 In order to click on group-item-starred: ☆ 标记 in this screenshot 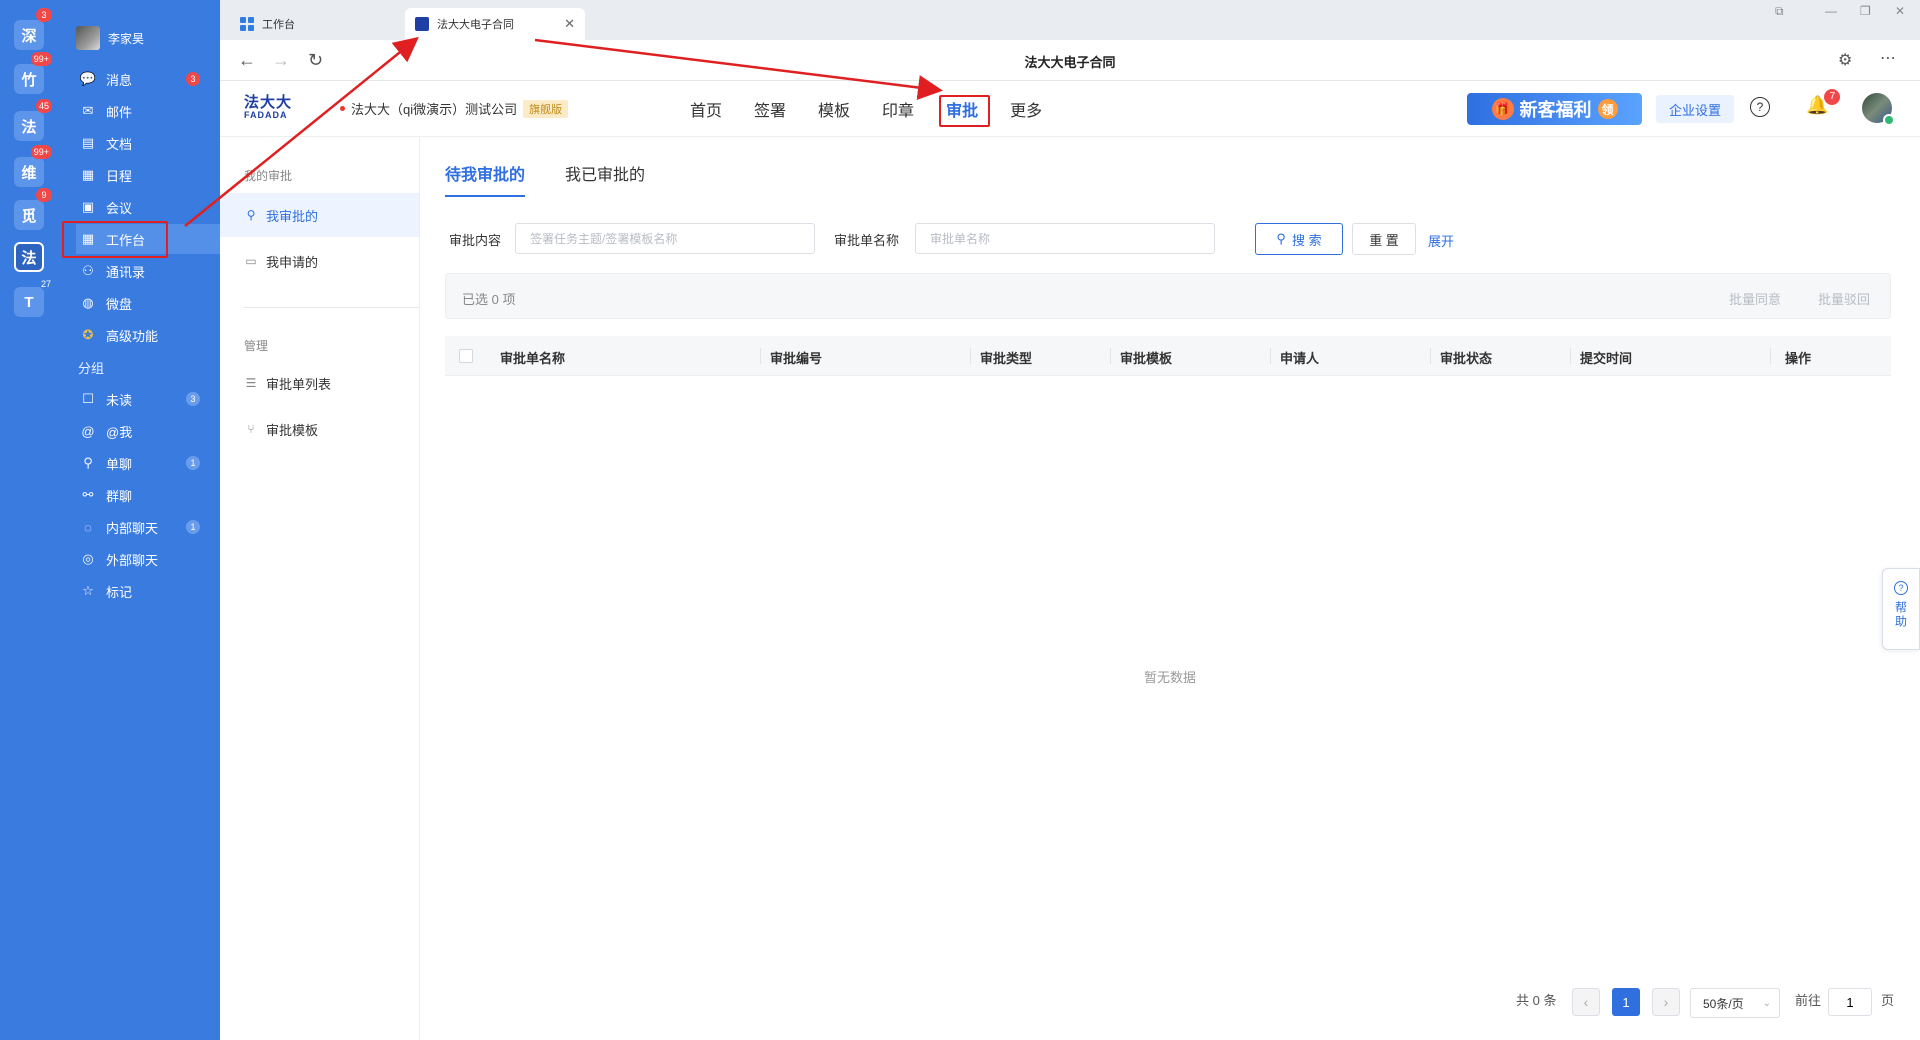, I will do `click(148, 591)`.